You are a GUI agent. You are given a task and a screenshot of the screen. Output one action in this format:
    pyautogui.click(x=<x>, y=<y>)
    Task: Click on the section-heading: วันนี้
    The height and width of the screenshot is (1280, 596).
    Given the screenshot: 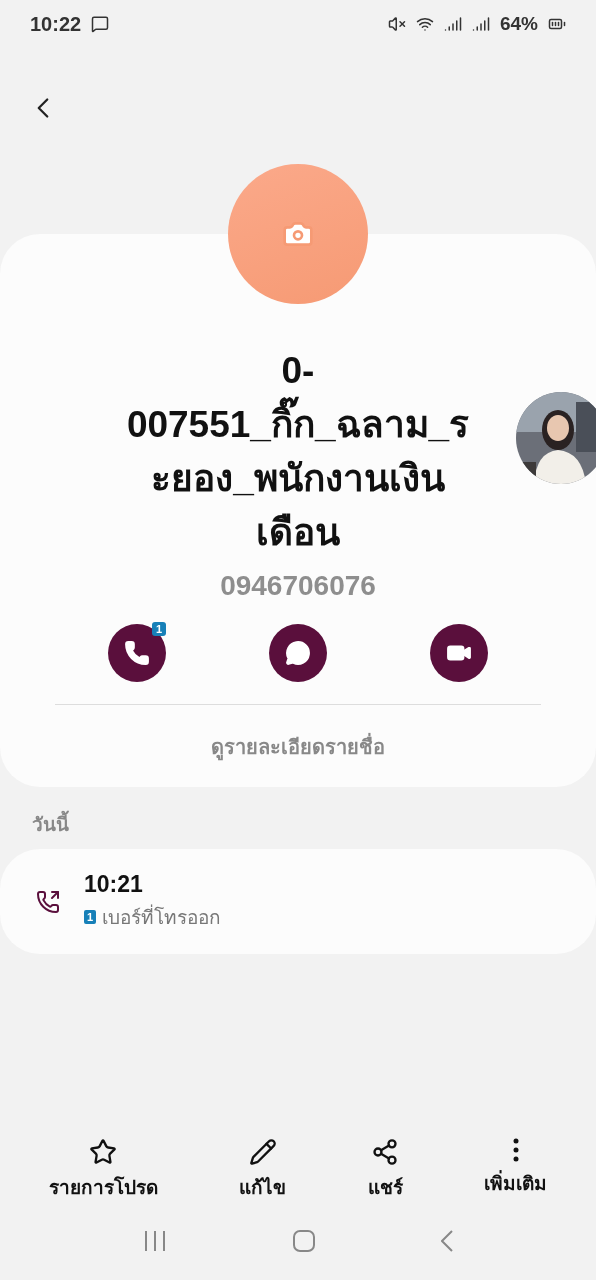 What is the action you would take?
    pyautogui.click(x=314, y=824)
    